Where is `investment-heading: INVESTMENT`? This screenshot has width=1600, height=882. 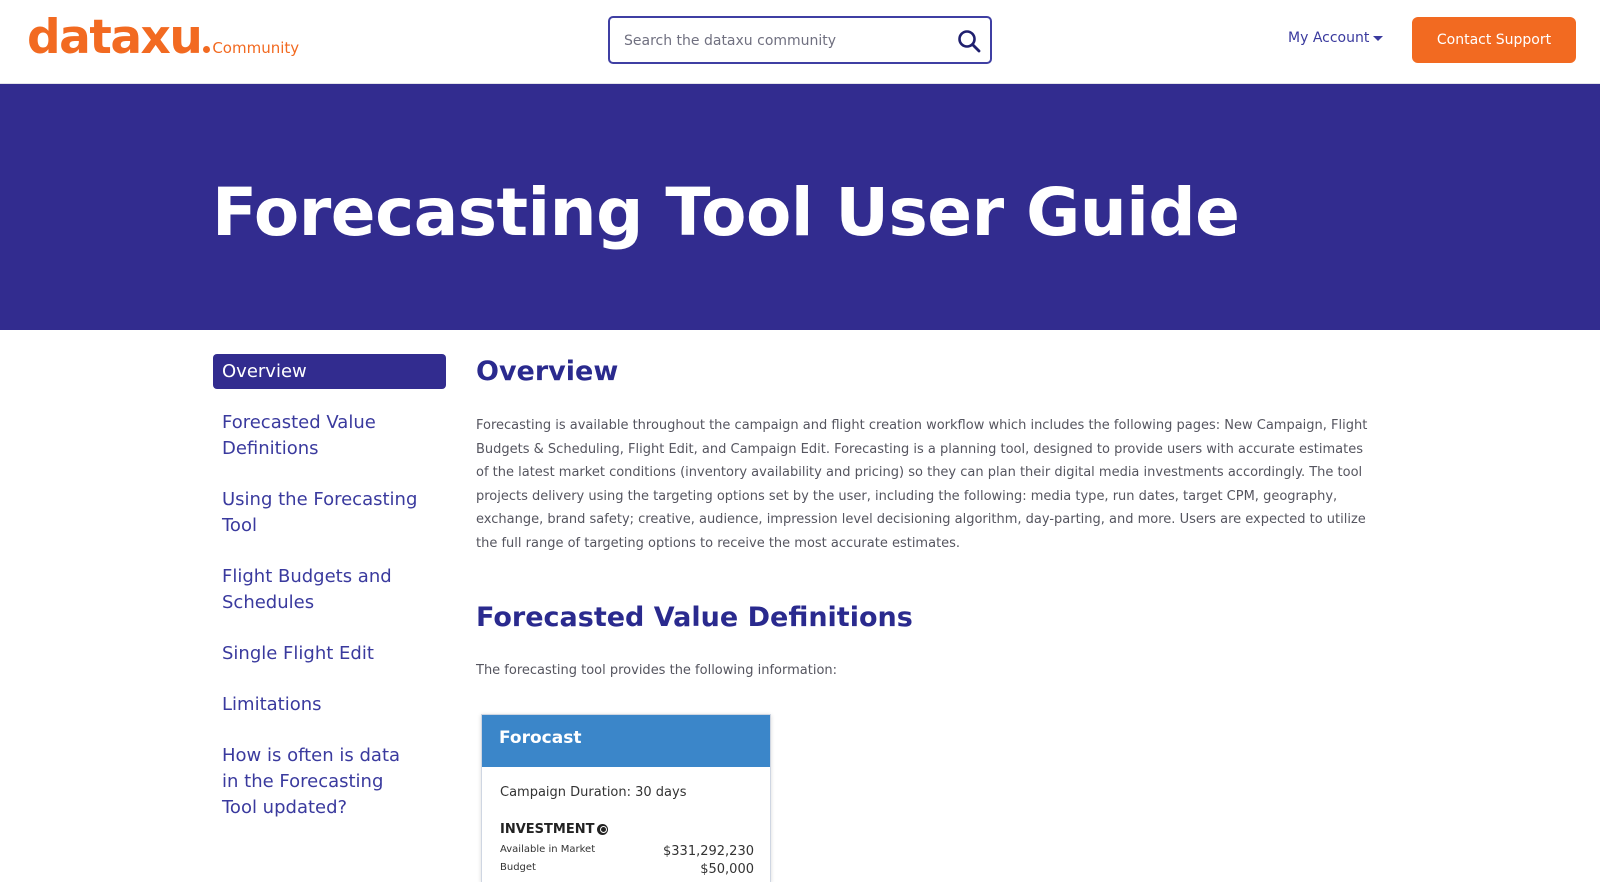 investment-heading: INVESTMENT is located at coordinates (554, 829).